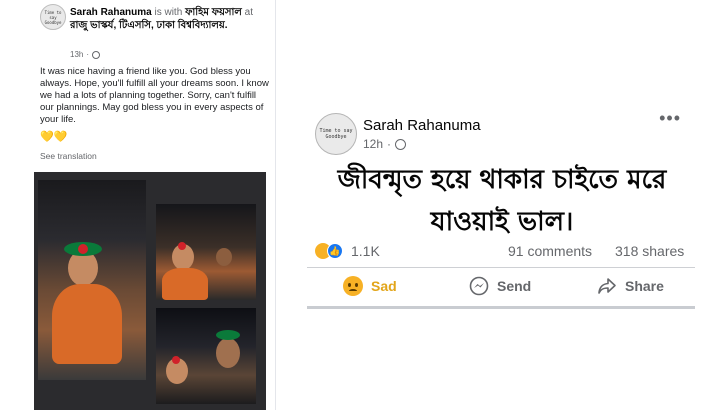  Describe the element at coordinates (248, 12) in the screenshot. I see `at-text: at` at that location.